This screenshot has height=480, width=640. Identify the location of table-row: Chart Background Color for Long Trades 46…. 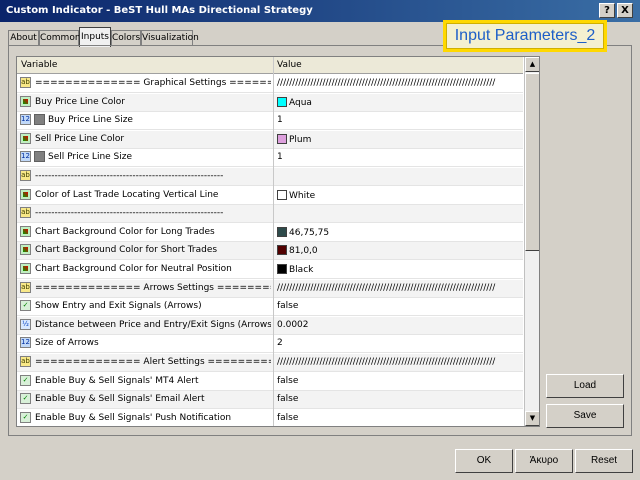
(270, 233).